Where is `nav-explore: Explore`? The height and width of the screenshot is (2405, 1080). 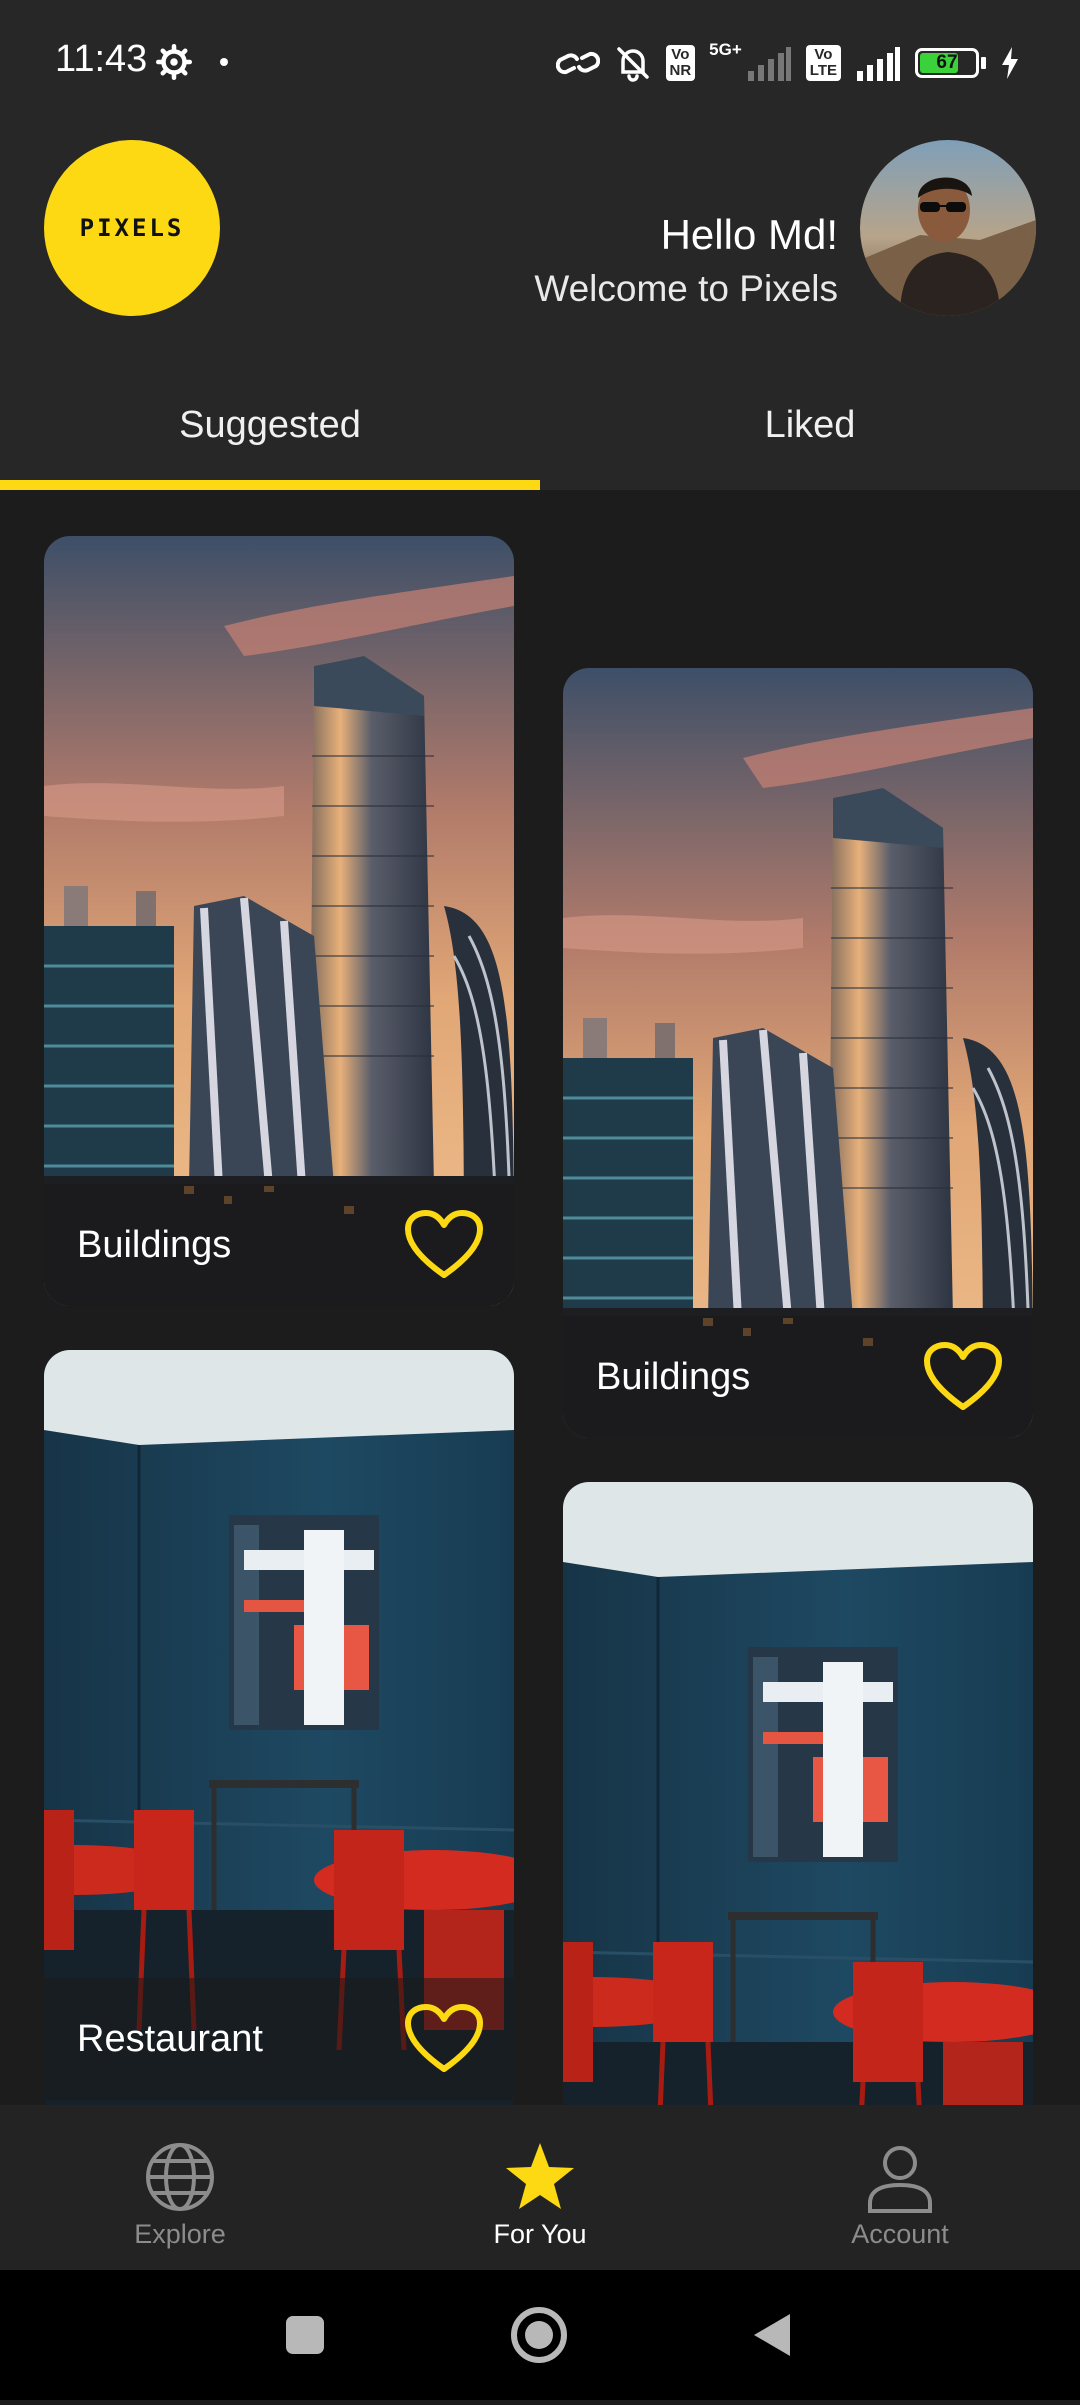 nav-explore: Explore is located at coordinates (180, 2187).